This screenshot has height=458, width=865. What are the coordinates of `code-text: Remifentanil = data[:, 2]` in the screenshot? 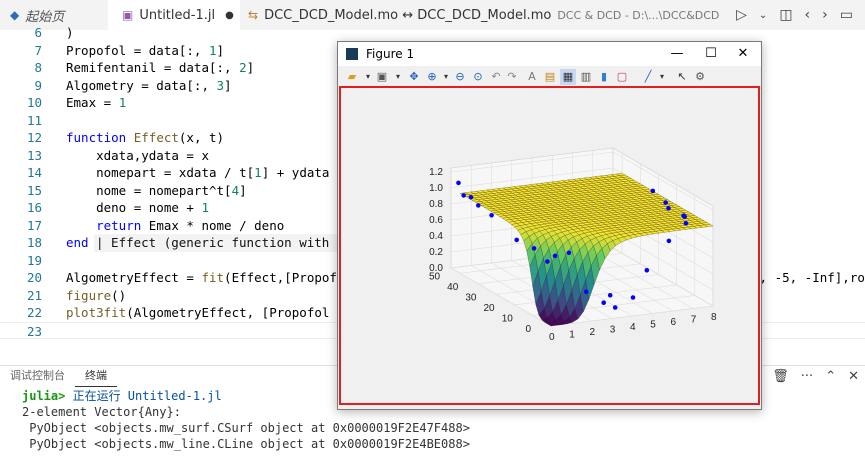 It's located at (160, 67).